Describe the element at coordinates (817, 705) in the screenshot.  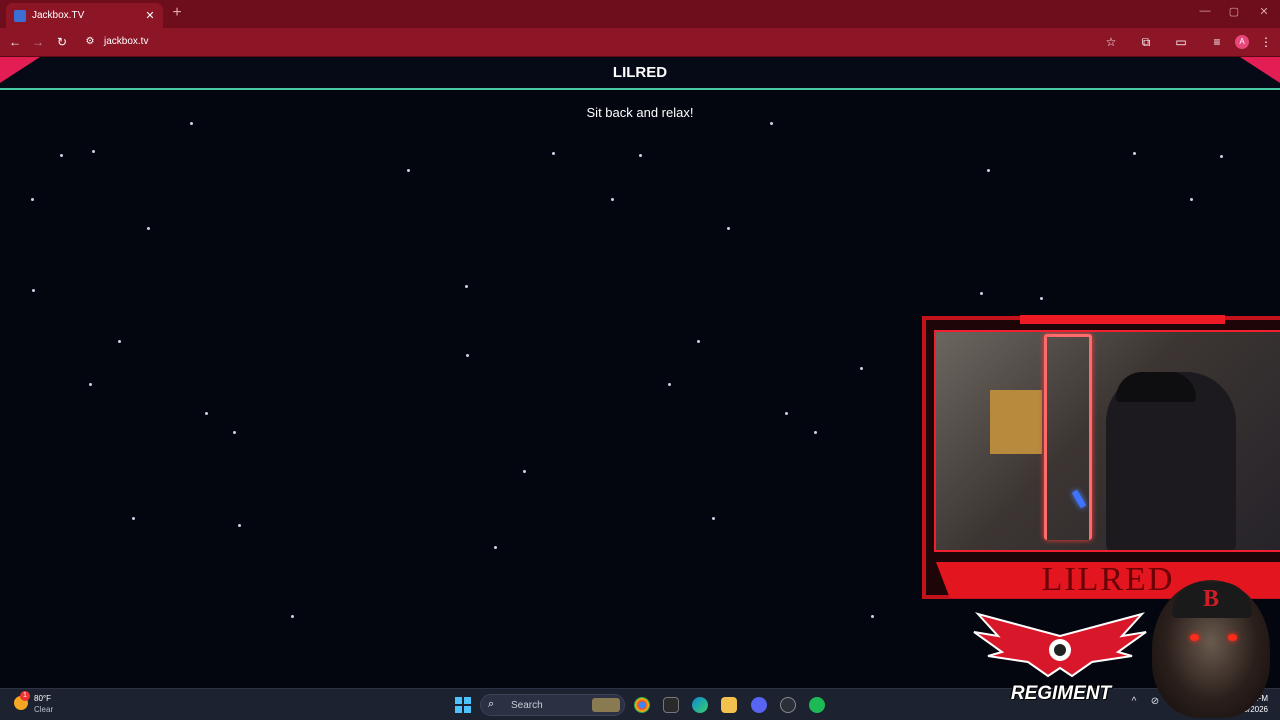
I see `spotify-app-icon` at that location.